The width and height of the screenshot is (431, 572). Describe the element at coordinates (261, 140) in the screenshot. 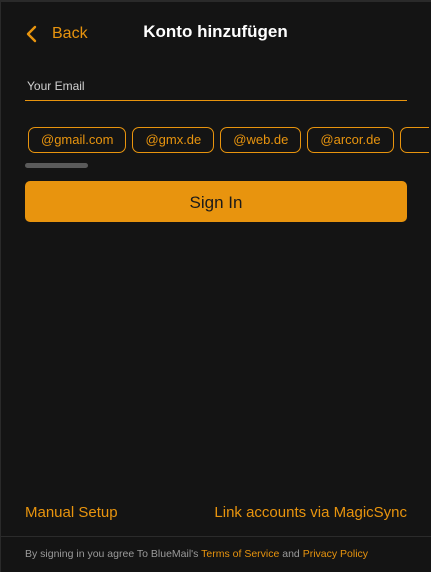

I see `domain-chip-web: @web.de` at that location.